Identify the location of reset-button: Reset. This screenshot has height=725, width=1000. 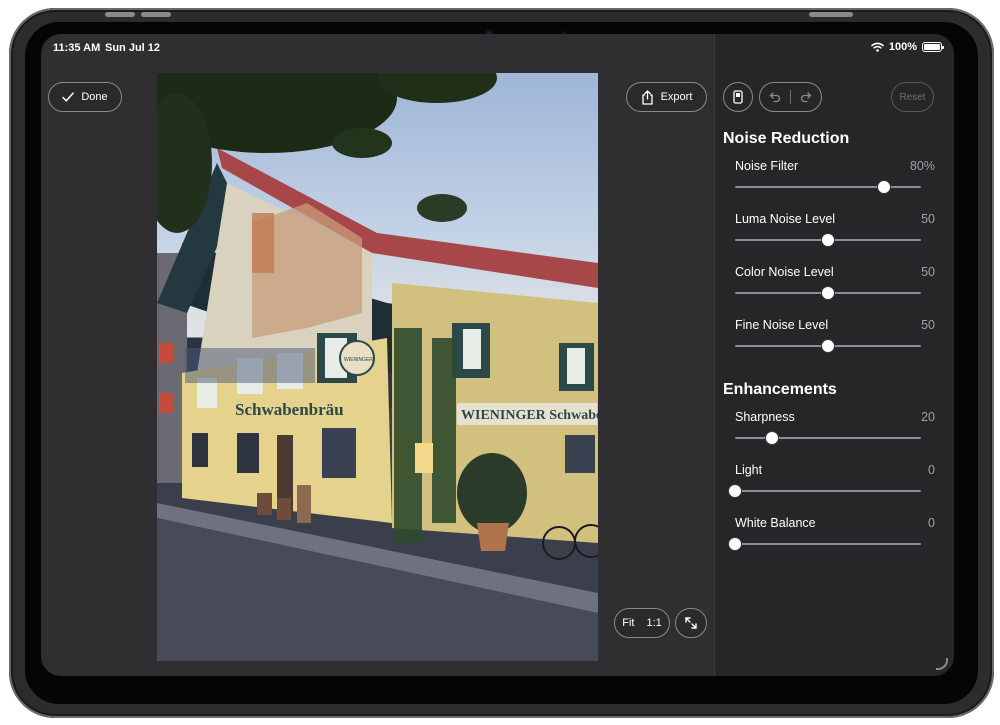
(912, 97).